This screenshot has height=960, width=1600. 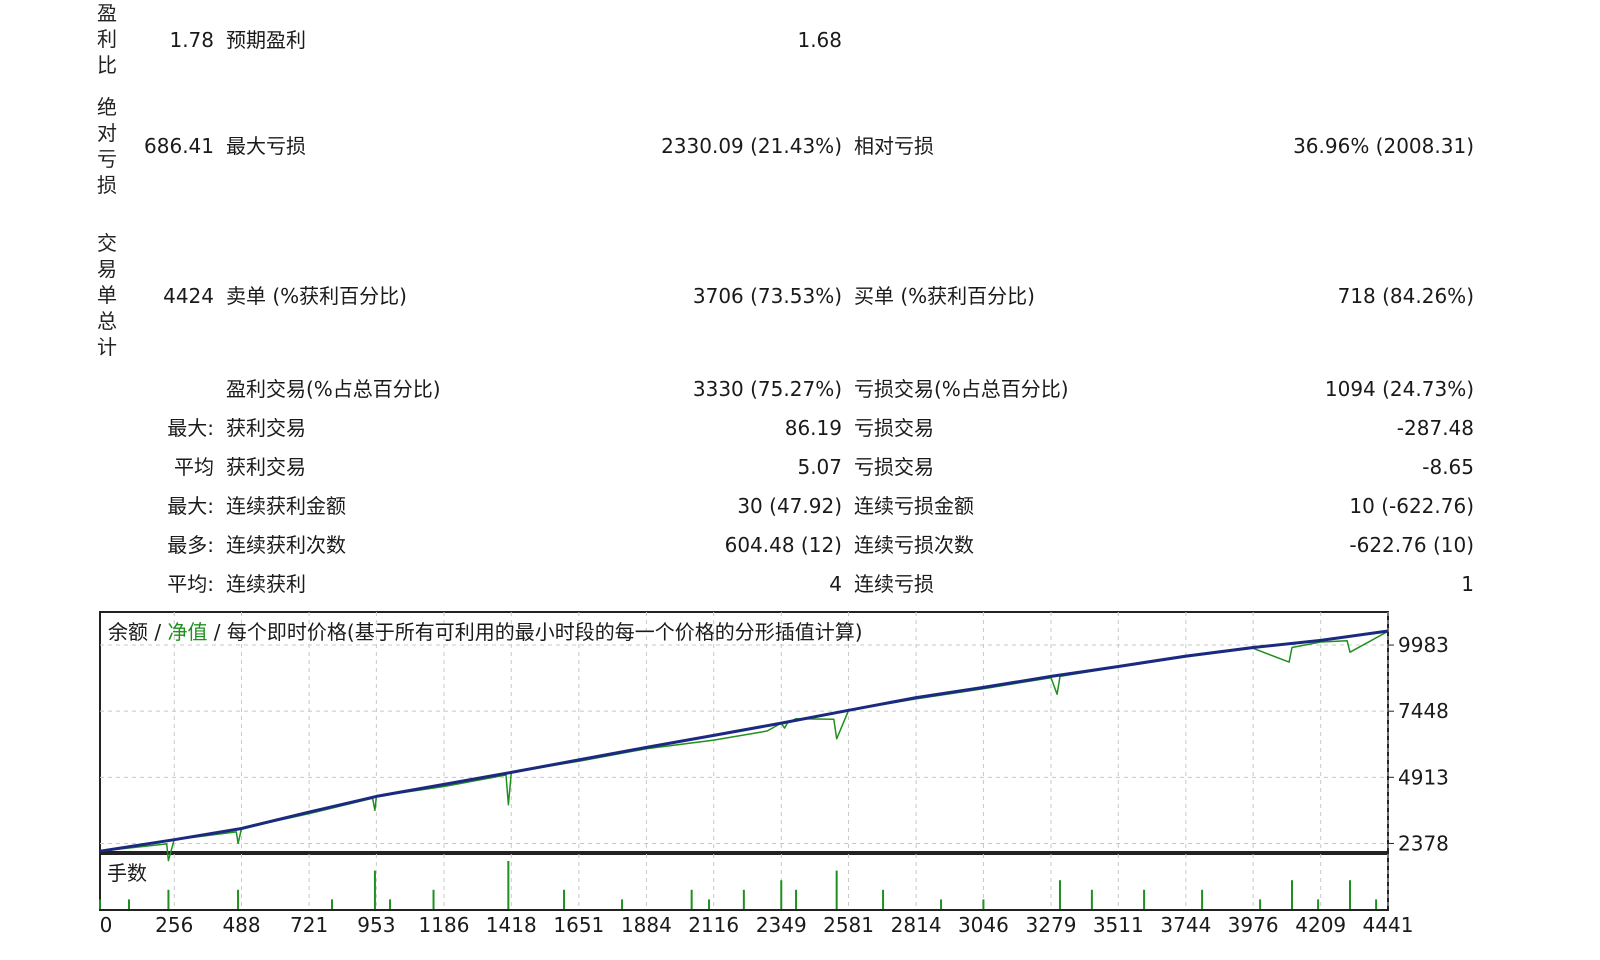 I want to click on x-tick-label: 953, so click(x=376, y=925).